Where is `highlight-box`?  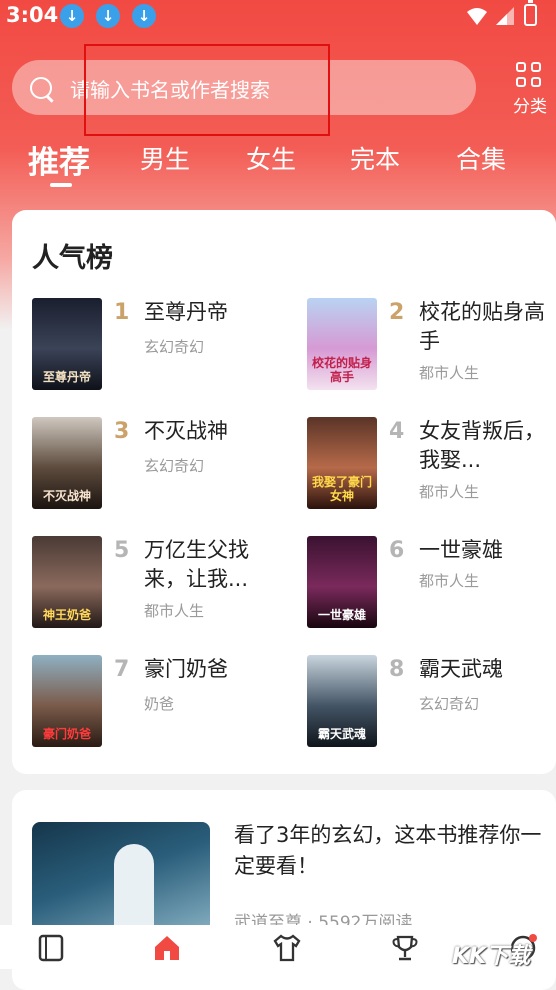 highlight-box is located at coordinates (207, 90).